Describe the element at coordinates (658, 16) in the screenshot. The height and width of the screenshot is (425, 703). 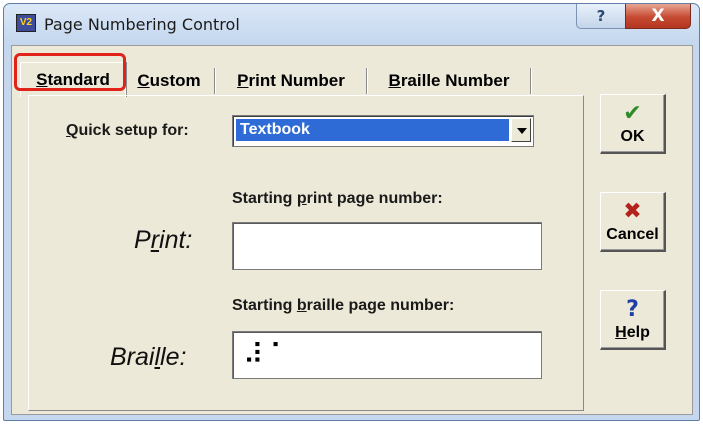
I see `close-button: X` at that location.